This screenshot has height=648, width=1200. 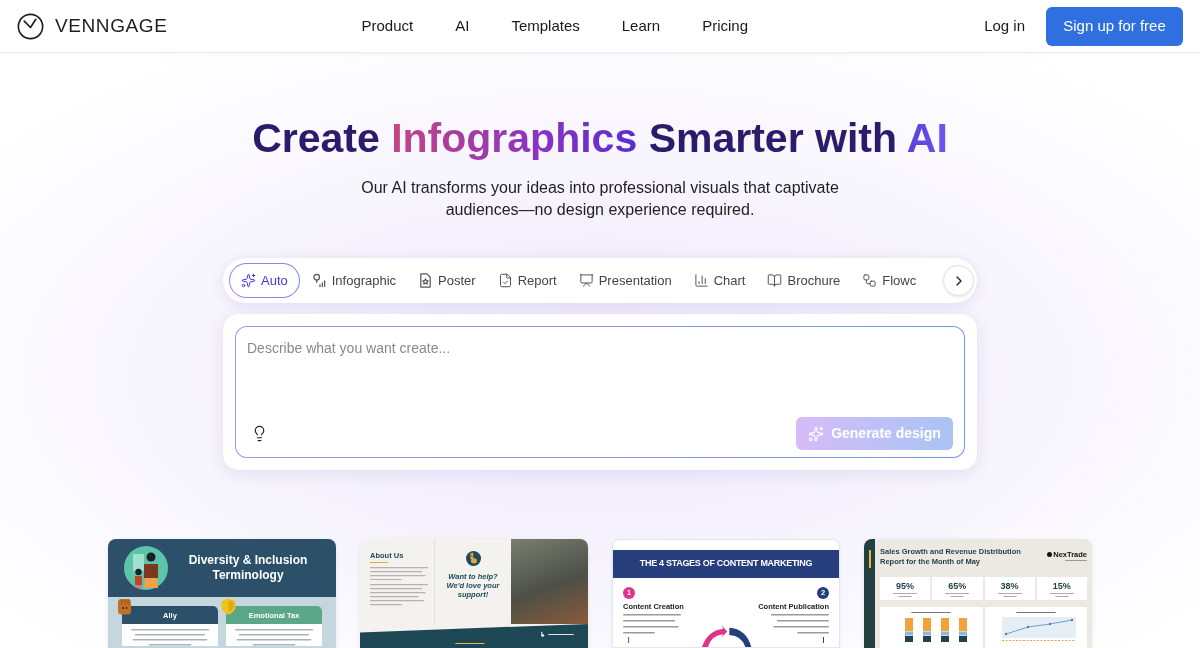 I want to click on title-banner: THE 4 STAGES OF CONTENT MARKETING, so click(x=726, y=564).